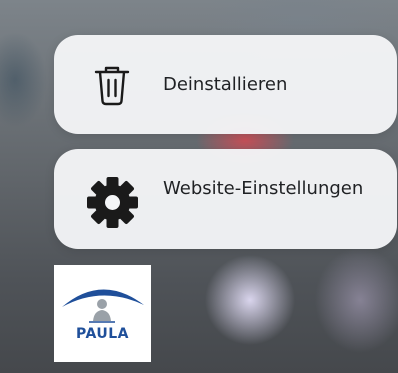  Describe the element at coordinates (263, 188) in the screenshot. I see `website-settings-label: Website-Einstellungen` at that location.